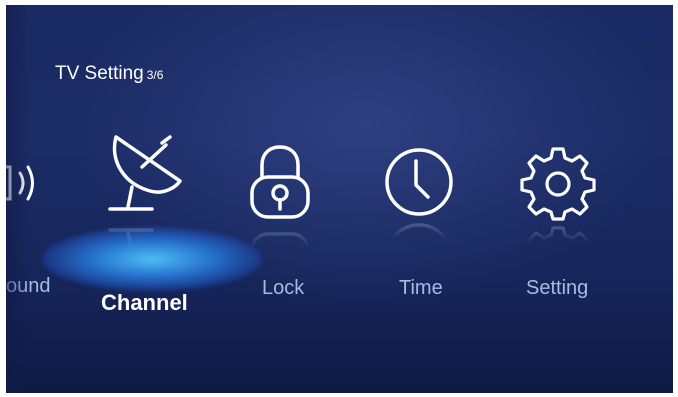 The width and height of the screenshot is (678, 397). What do you see at coordinates (155, 75) in the screenshot?
I see `page-indicator: 3/6` at bounding box center [155, 75].